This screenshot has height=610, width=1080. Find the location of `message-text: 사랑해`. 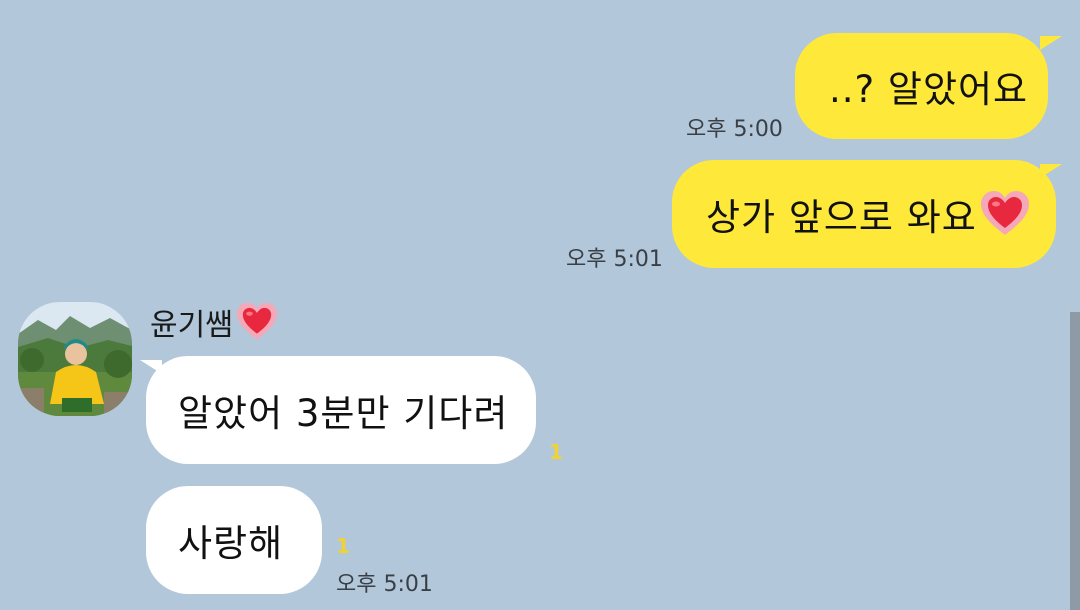

message-text: 사랑해 is located at coordinates (231, 543).